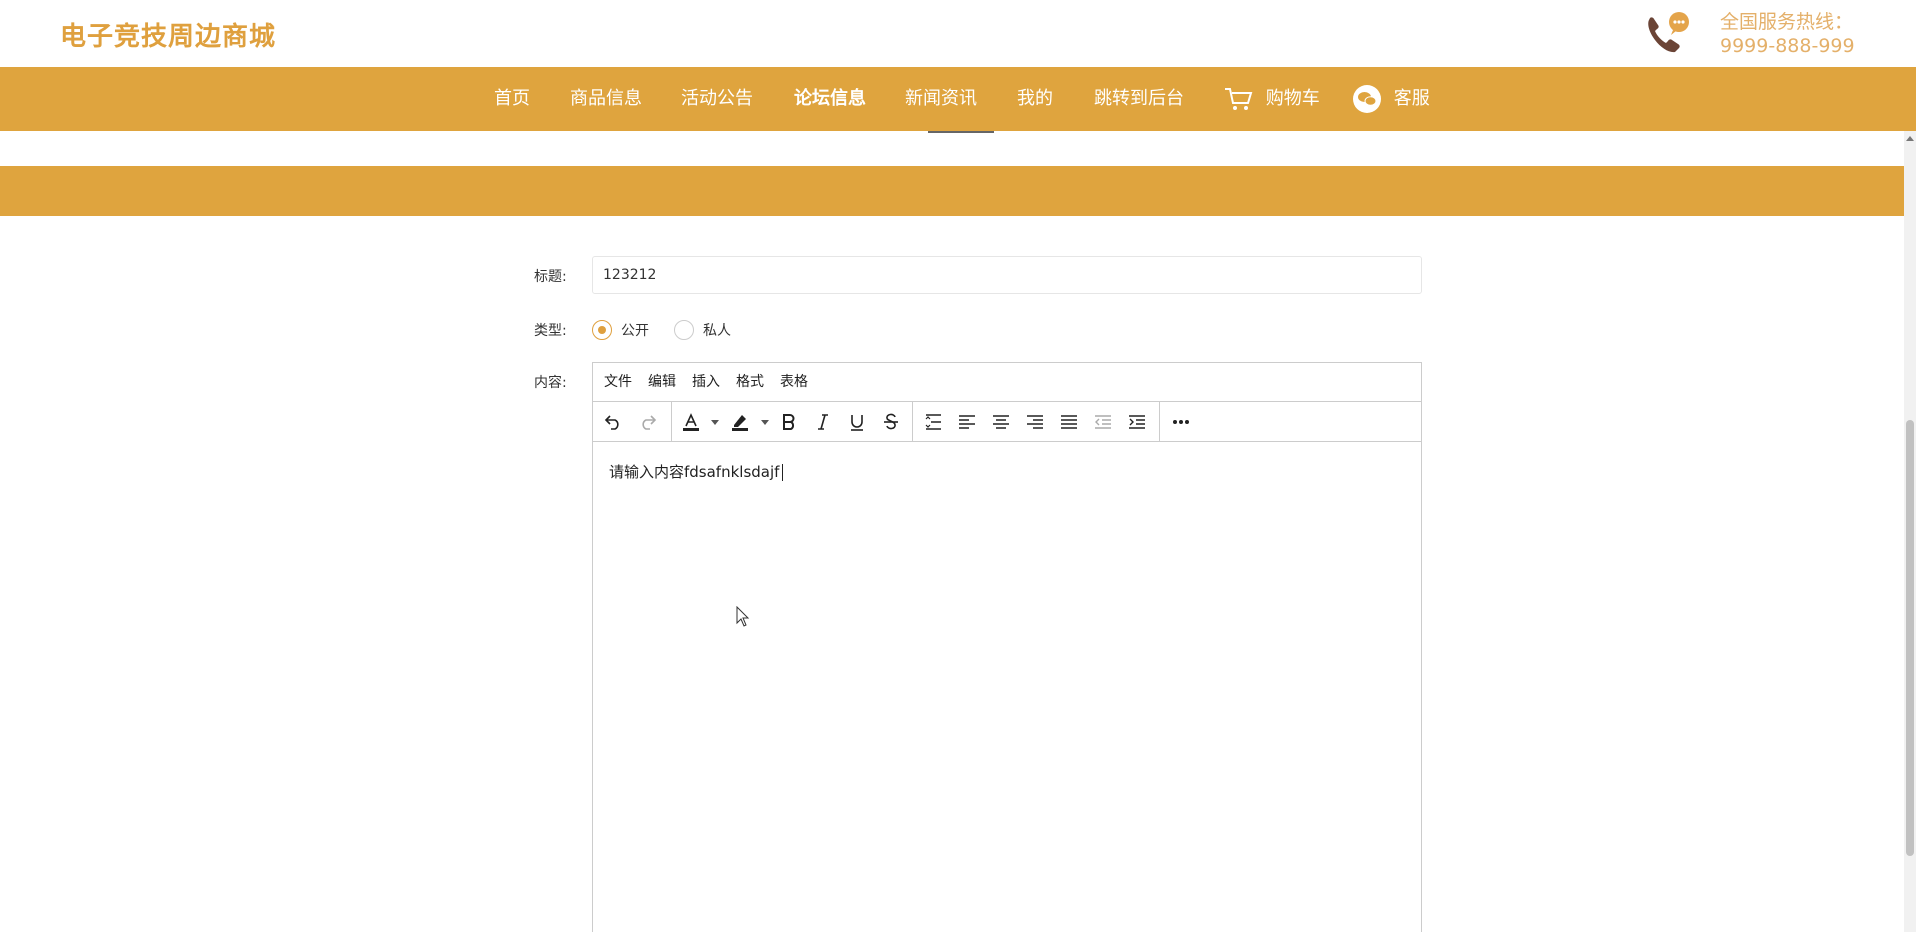  I want to click on highlight-icon, so click(740, 422).